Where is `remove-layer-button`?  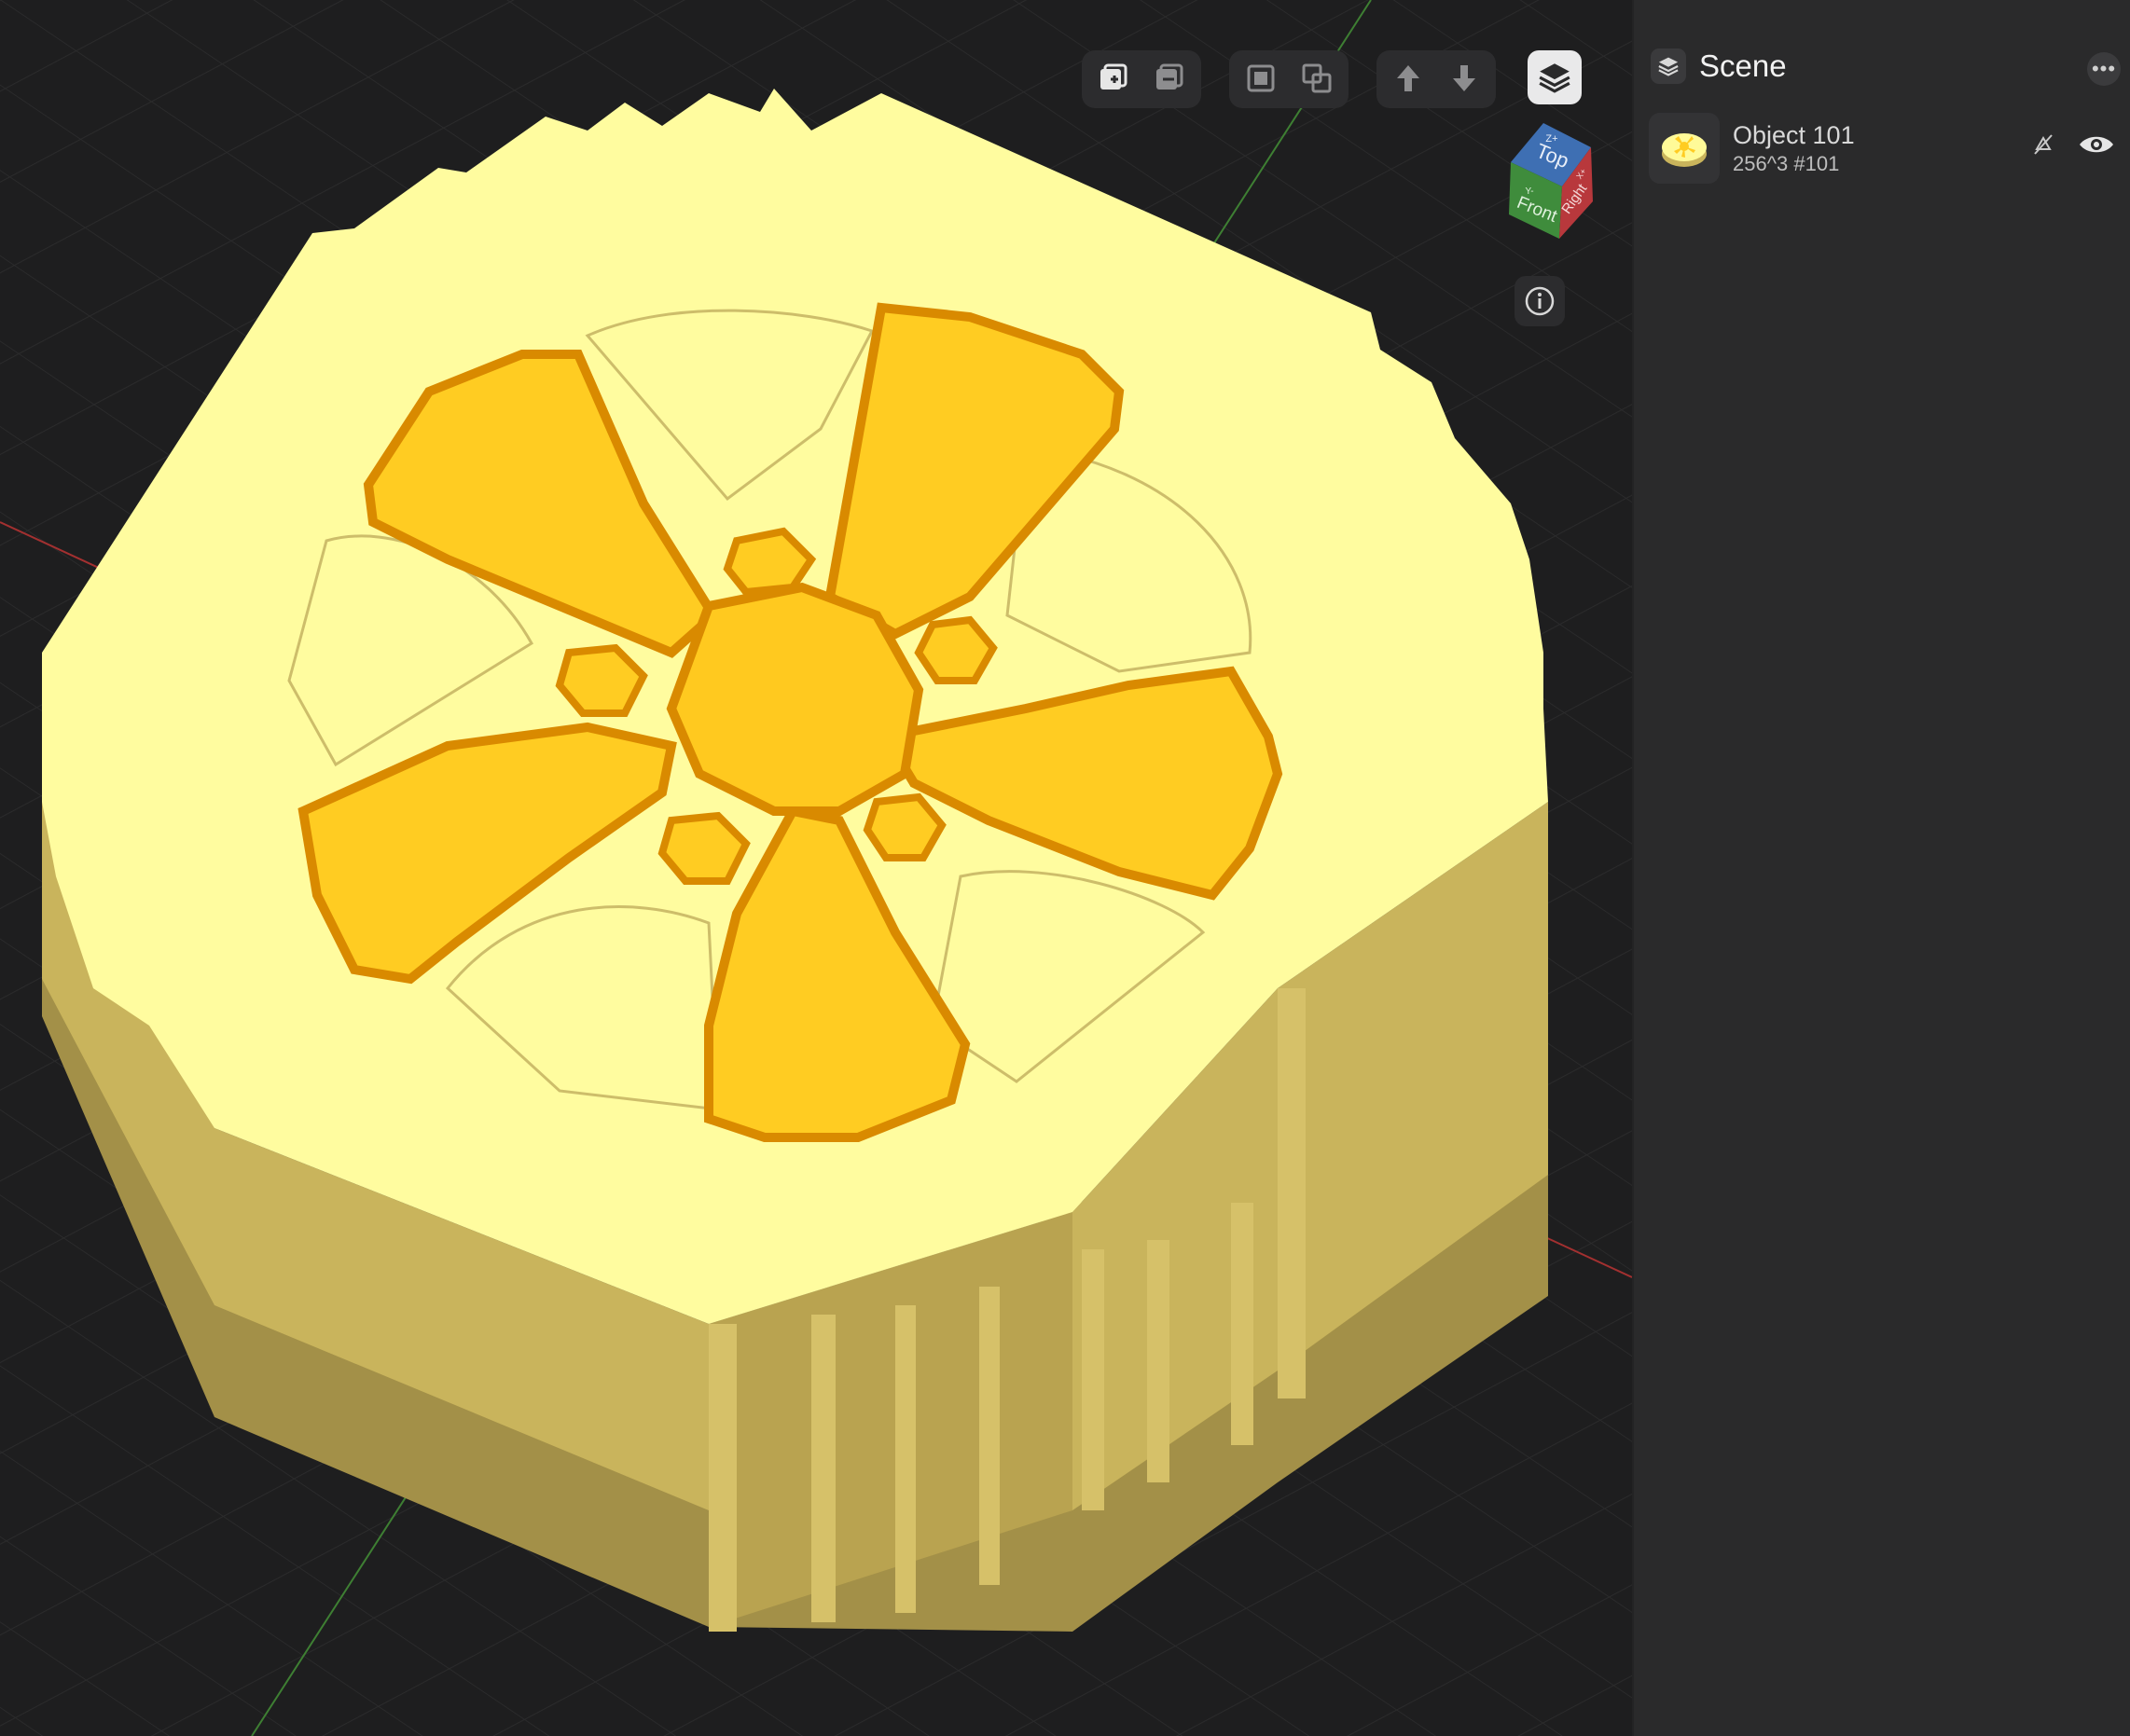 remove-layer-button is located at coordinates (1169, 78).